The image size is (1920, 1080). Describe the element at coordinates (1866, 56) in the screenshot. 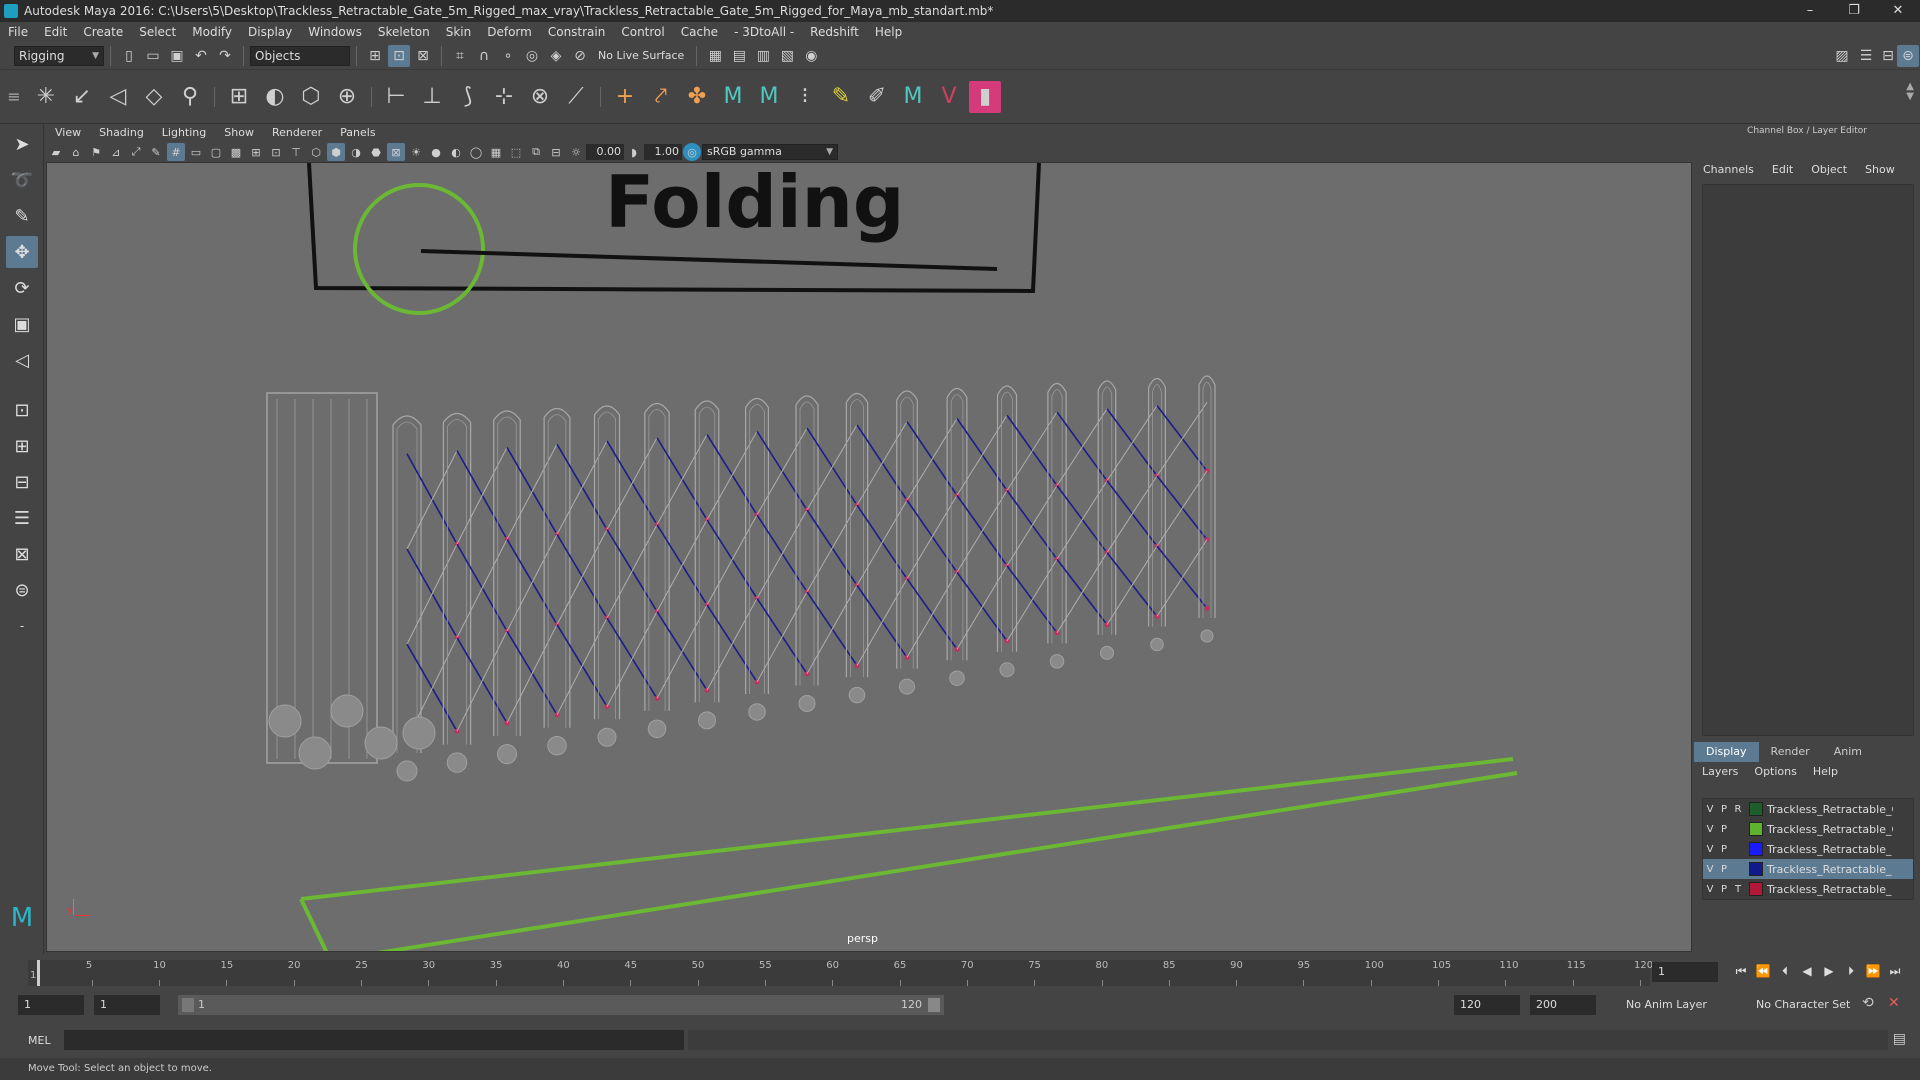

I see `attribute-editor-icon: ☰` at that location.